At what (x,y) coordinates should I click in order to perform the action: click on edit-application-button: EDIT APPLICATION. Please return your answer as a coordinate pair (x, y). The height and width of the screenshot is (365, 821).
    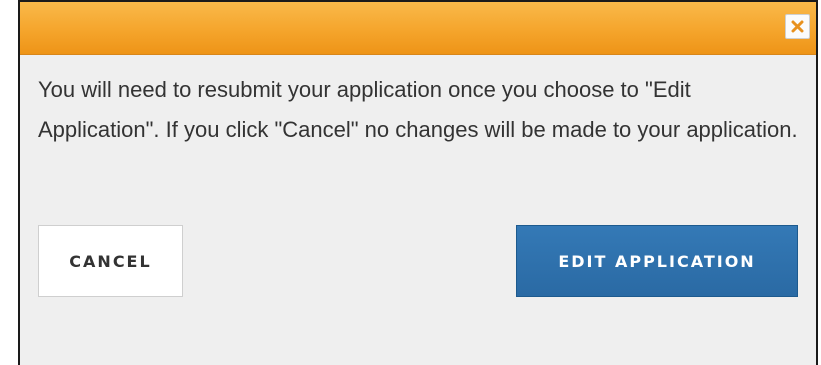
    Looking at the image, I should click on (657, 261).